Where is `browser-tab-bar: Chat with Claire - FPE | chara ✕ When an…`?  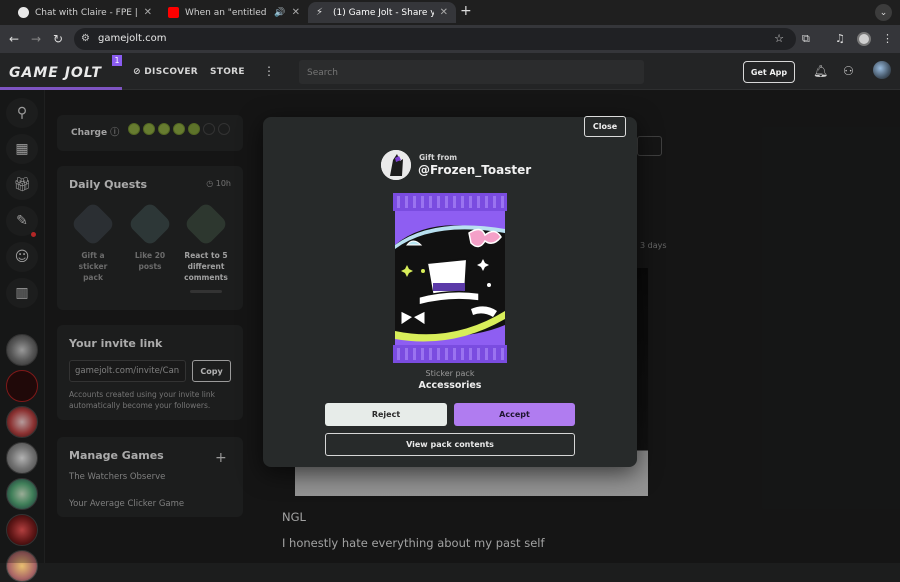
browser-tab-bar: Chat with Claire - FPE | chara ✕ When an… is located at coordinates (450, 12).